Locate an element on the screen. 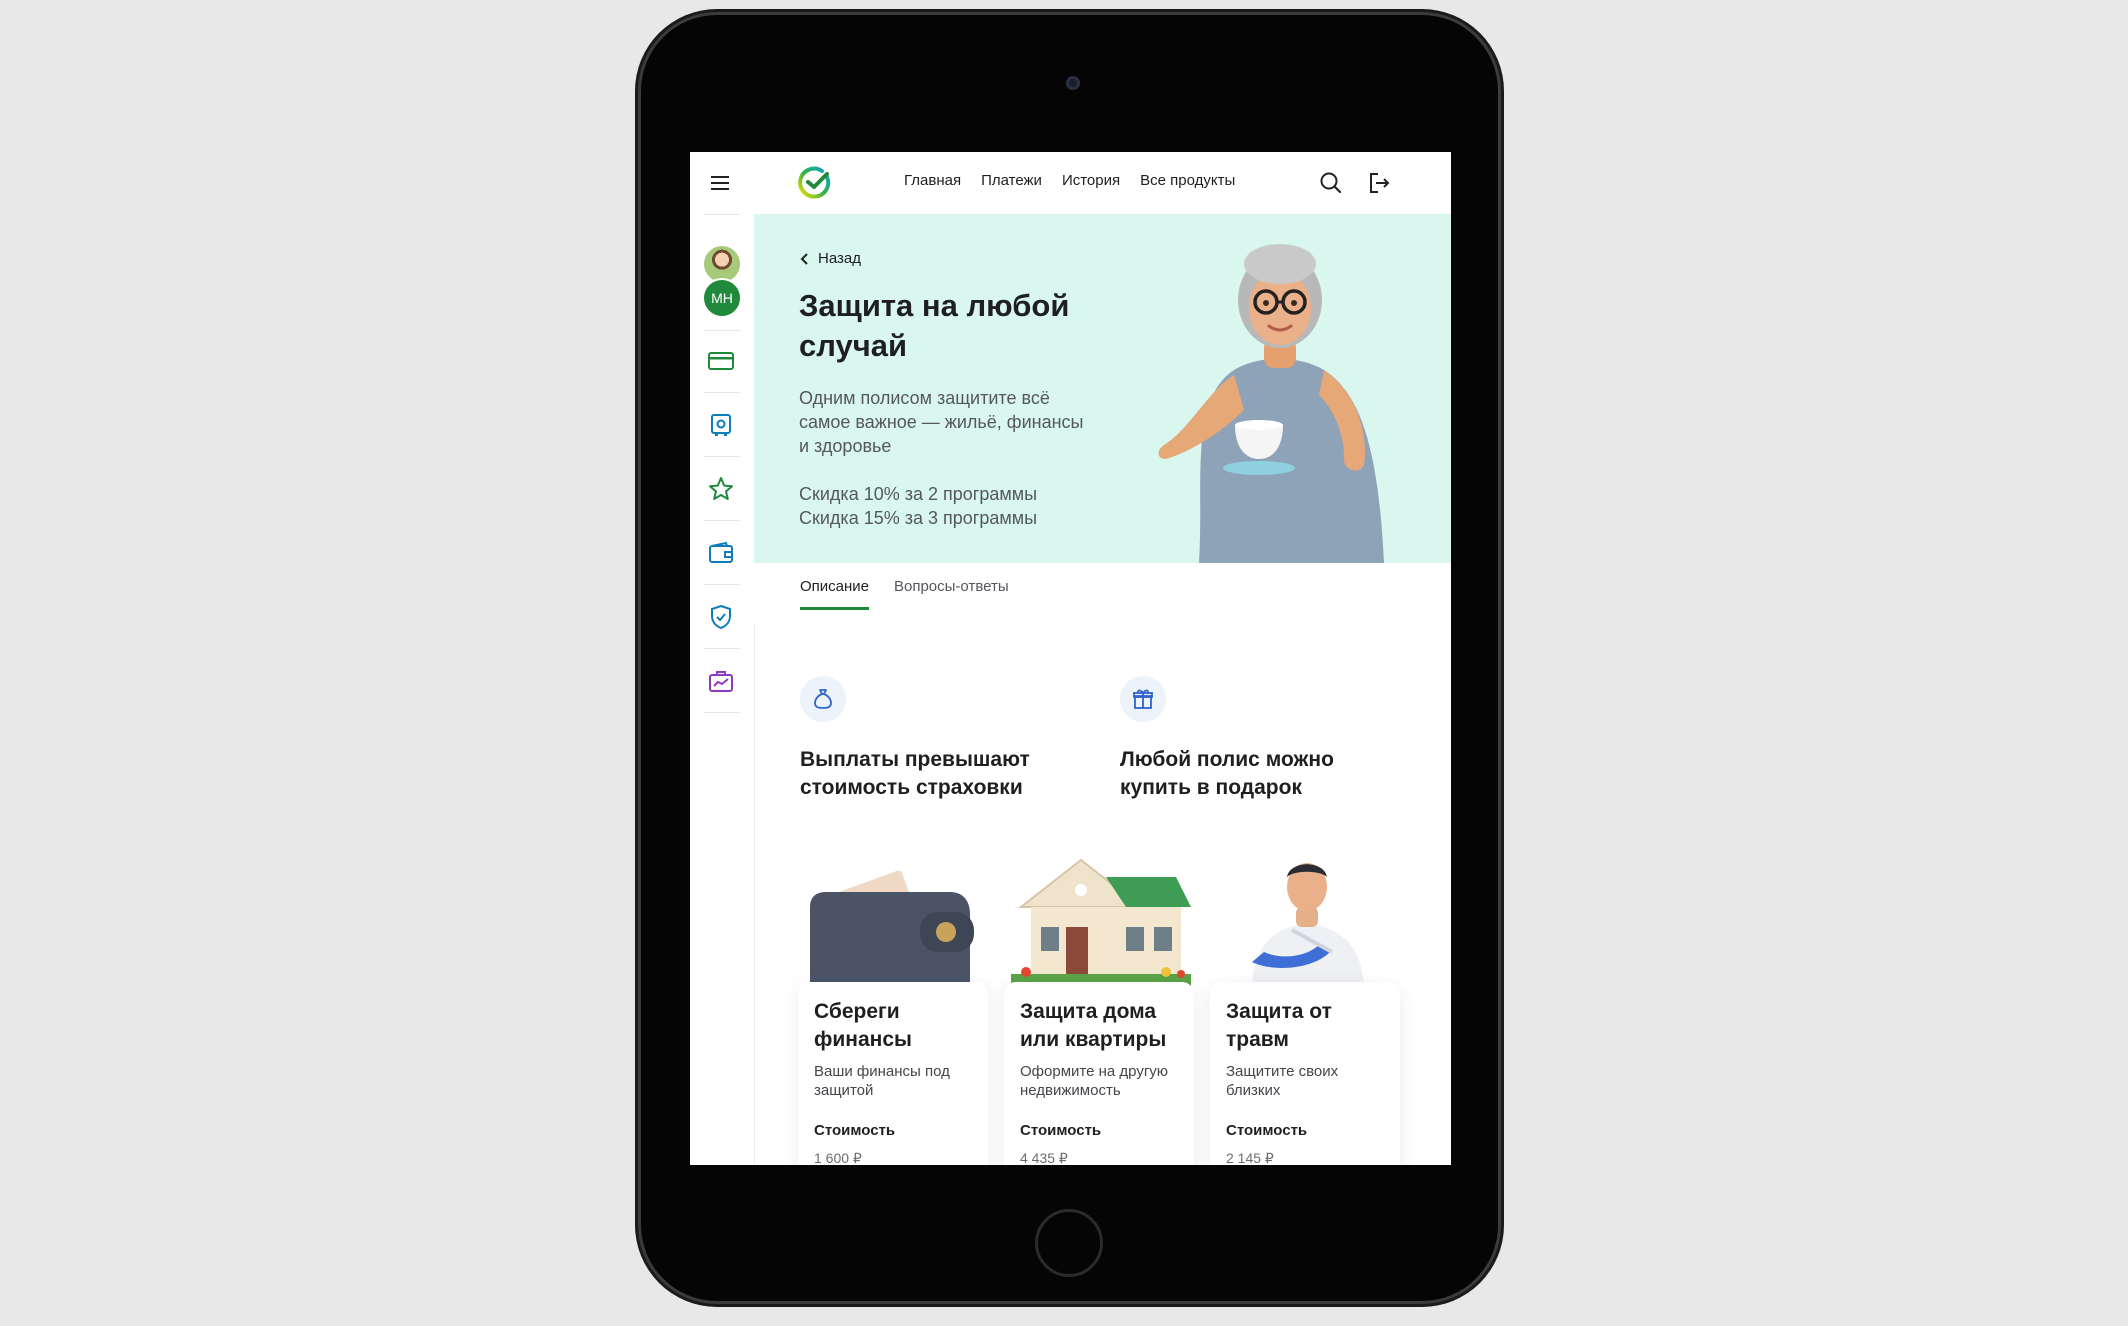 This screenshot has height=1326, width=2128. back-link: Назад is located at coordinates (830, 258).